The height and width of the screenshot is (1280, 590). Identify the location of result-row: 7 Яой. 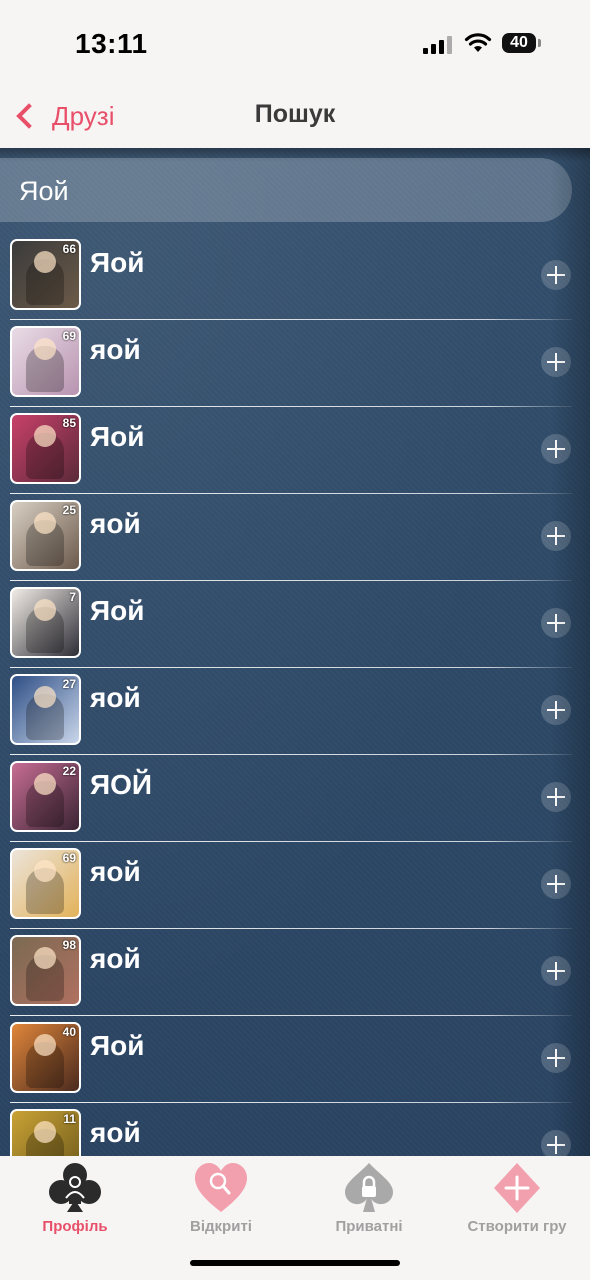
(295, 626).